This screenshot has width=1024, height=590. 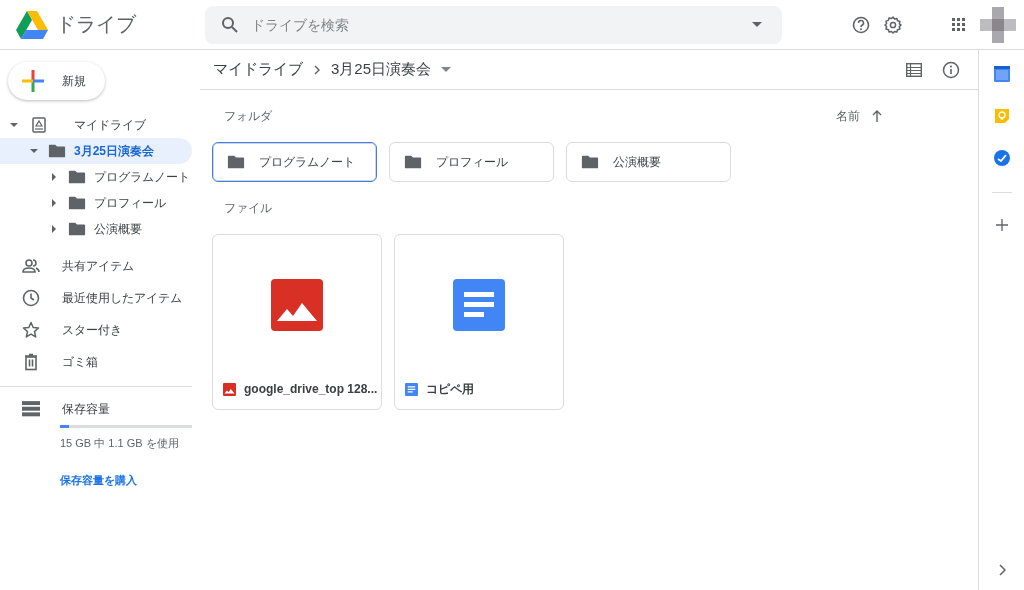 I want to click on storage-label: 保存容量, so click(x=86, y=409).